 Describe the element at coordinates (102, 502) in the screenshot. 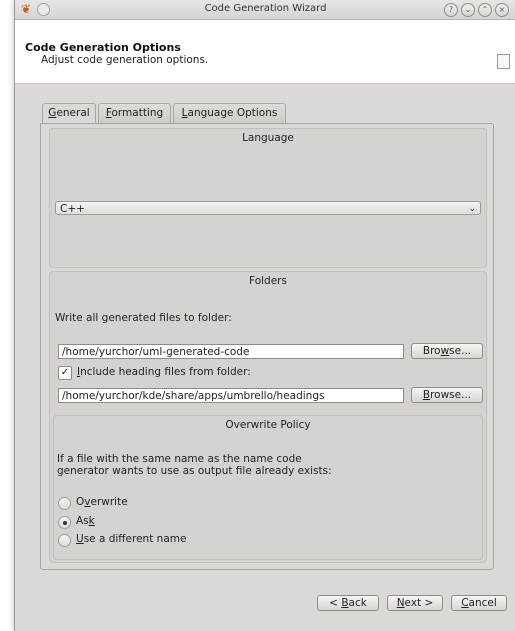

I see `overwrite-radio-label: Overwrite` at that location.